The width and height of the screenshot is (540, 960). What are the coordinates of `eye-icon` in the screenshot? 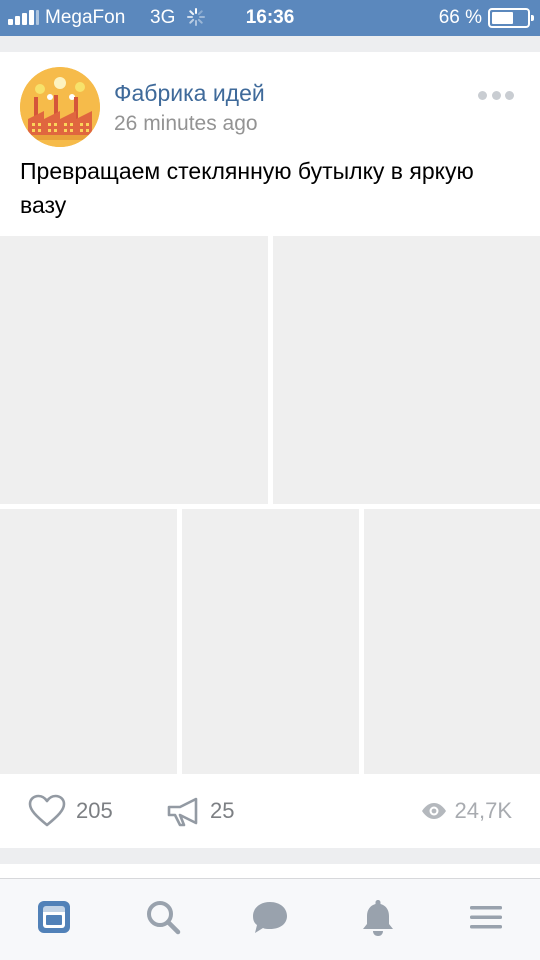 It's located at (433, 811).